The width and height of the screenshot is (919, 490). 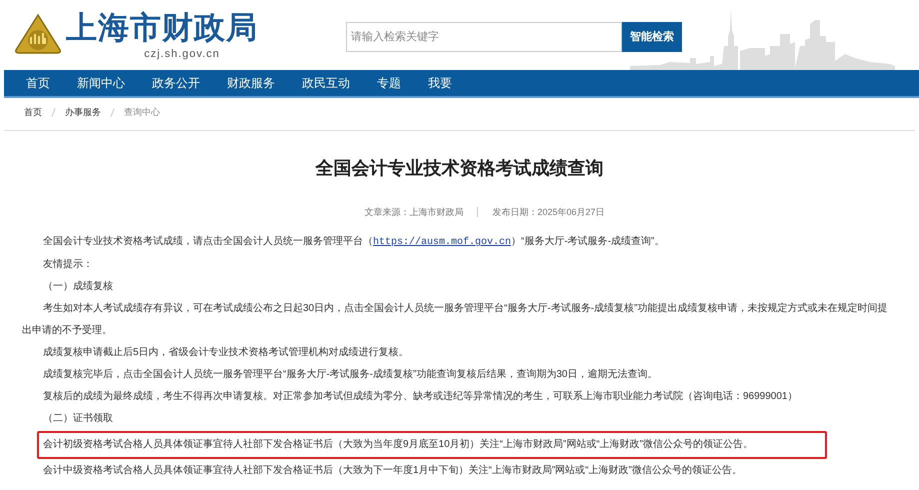 What do you see at coordinates (354, 242) in the screenshot?
I see `paragraph: 全国会计专业技术资格考试成绩，请点击全国会计人员统一服务管理平台（https://ausm.mof.gov.cn）“服务大厅-考试服务-成绩查询”。` at bounding box center [354, 242].